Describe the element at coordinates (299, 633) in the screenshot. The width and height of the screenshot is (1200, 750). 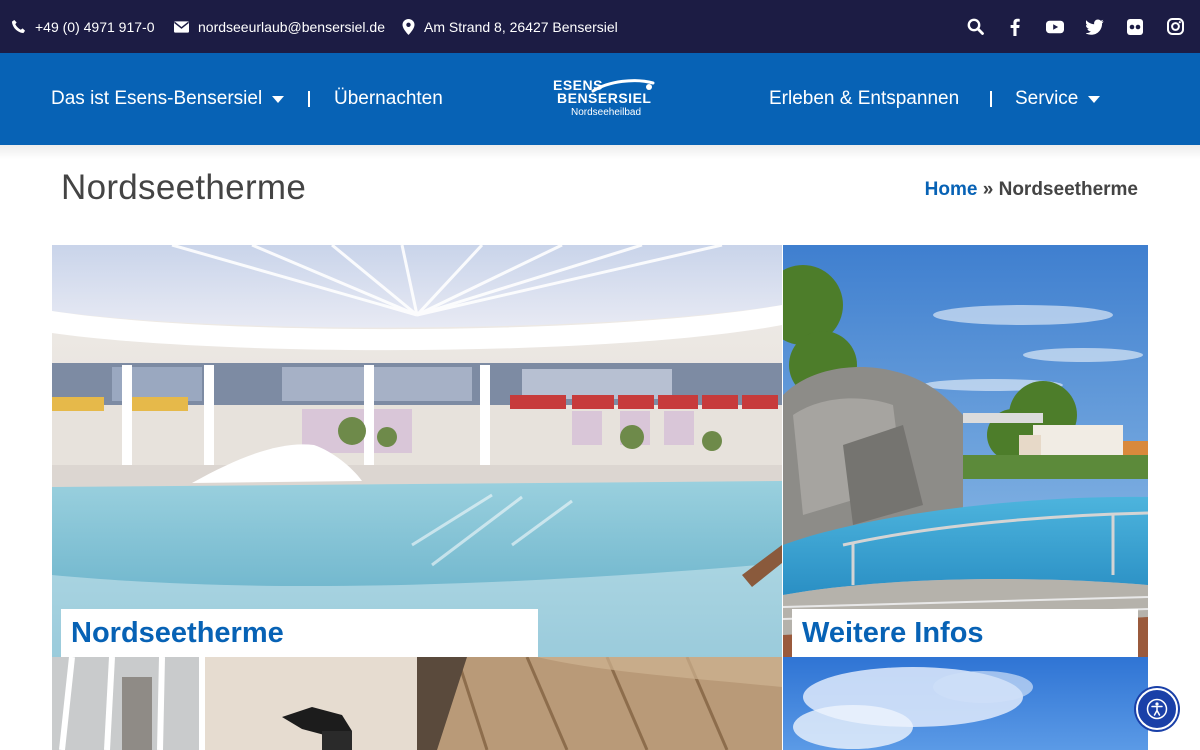
I see `tile-label: Nordseetherme` at that location.